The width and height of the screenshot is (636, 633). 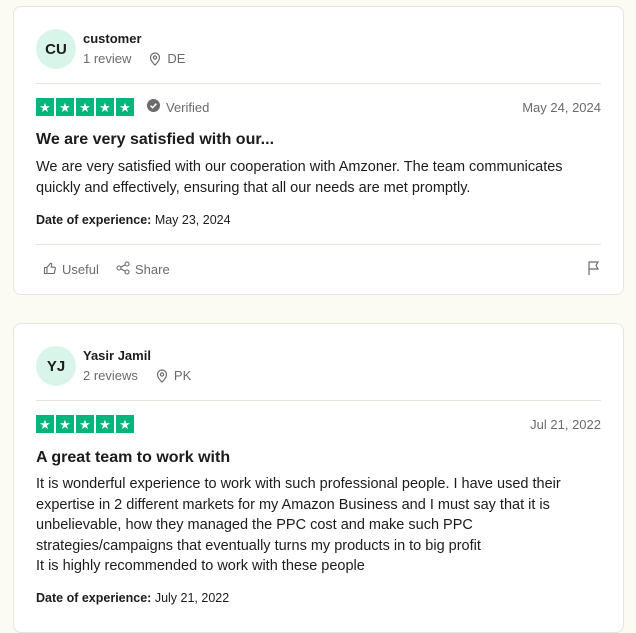 What do you see at coordinates (192, 598) in the screenshot?
I see `experience-date: July 21, 2022` at bounding box center [192, 598].